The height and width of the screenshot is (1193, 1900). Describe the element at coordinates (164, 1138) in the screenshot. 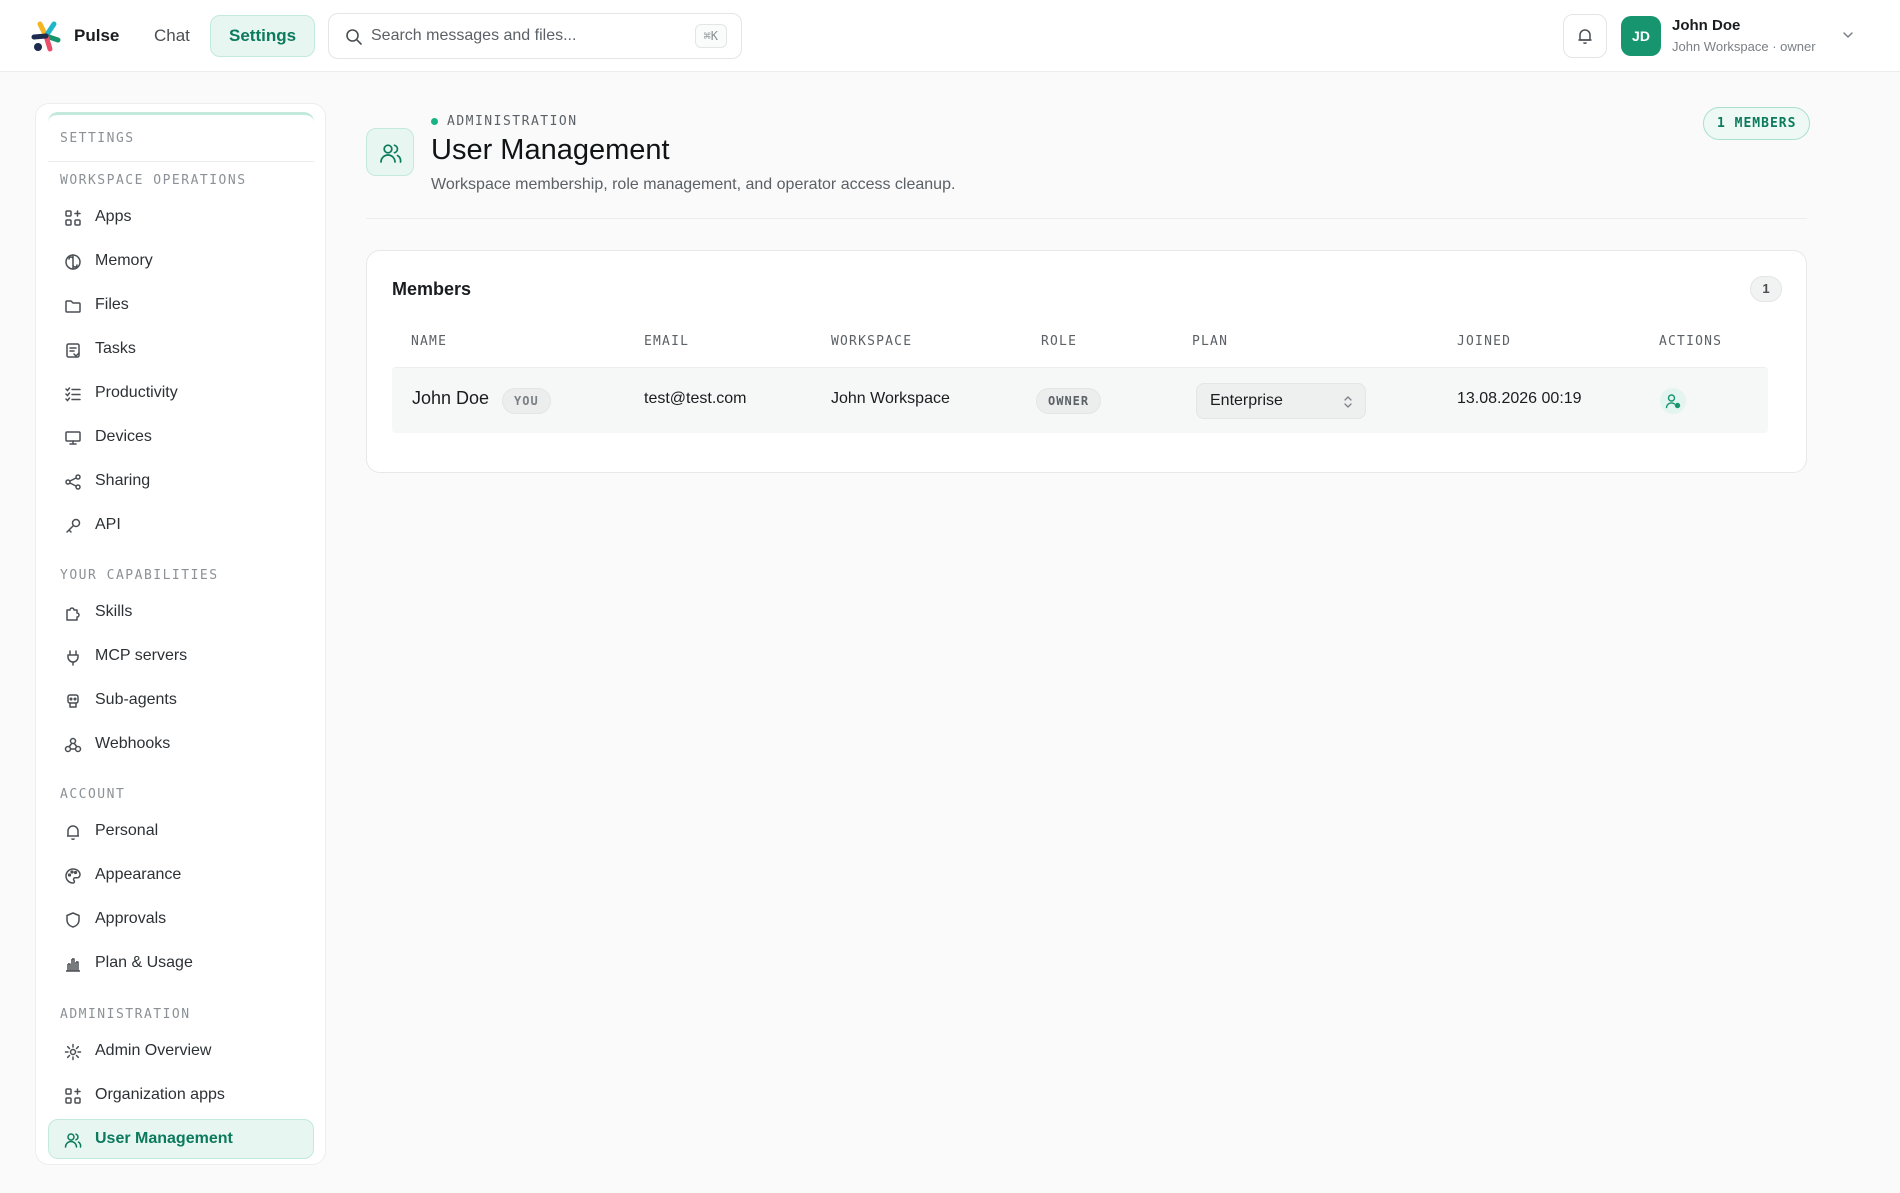

I see `sidebar-item-label: User Management` at that location.